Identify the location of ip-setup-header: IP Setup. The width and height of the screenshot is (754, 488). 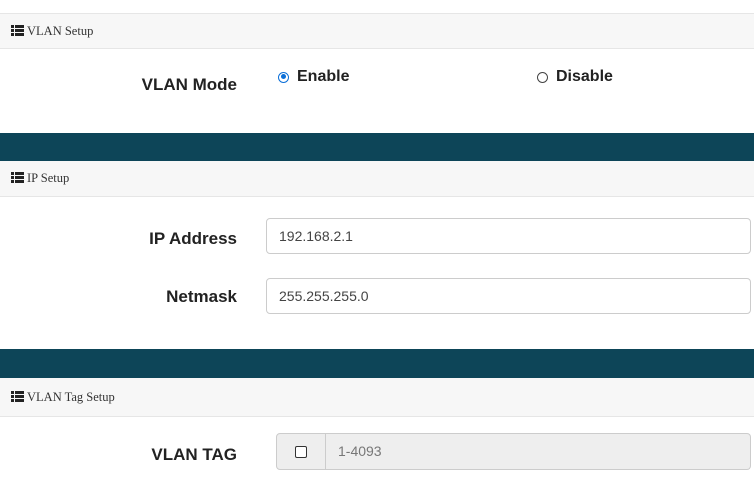
(377, 179).